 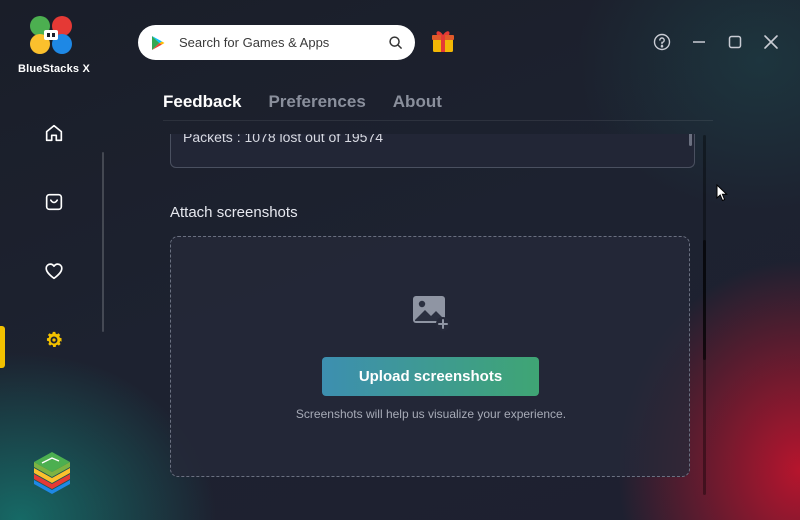 What do you see at coordinates (316, 102) in the screenshot?
I see `tab-preferences: Preferences` at bounding box center [316, 102].